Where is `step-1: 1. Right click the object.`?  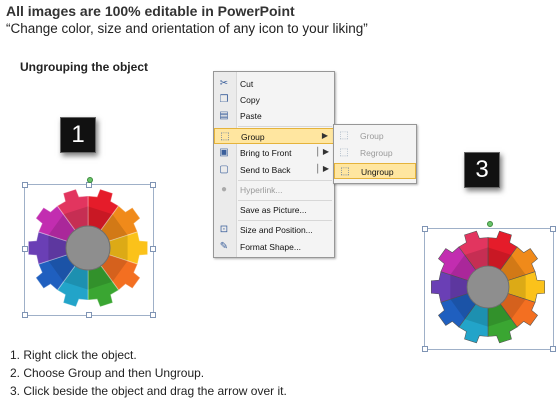
step-1: 1. Right click the object. is located at coordinates (73, 355).